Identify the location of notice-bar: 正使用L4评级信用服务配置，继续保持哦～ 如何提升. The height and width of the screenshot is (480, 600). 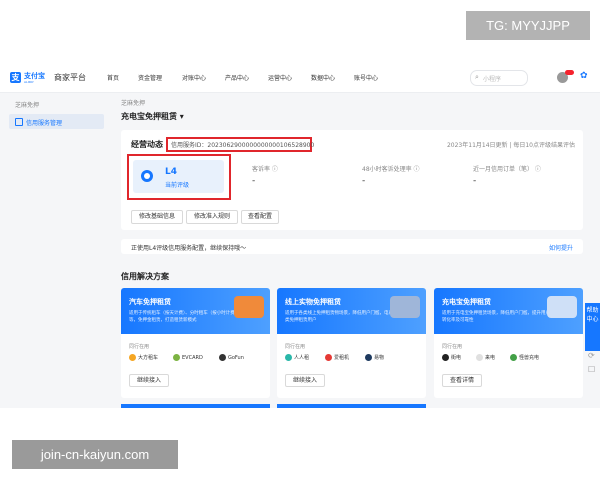
(352, 246).